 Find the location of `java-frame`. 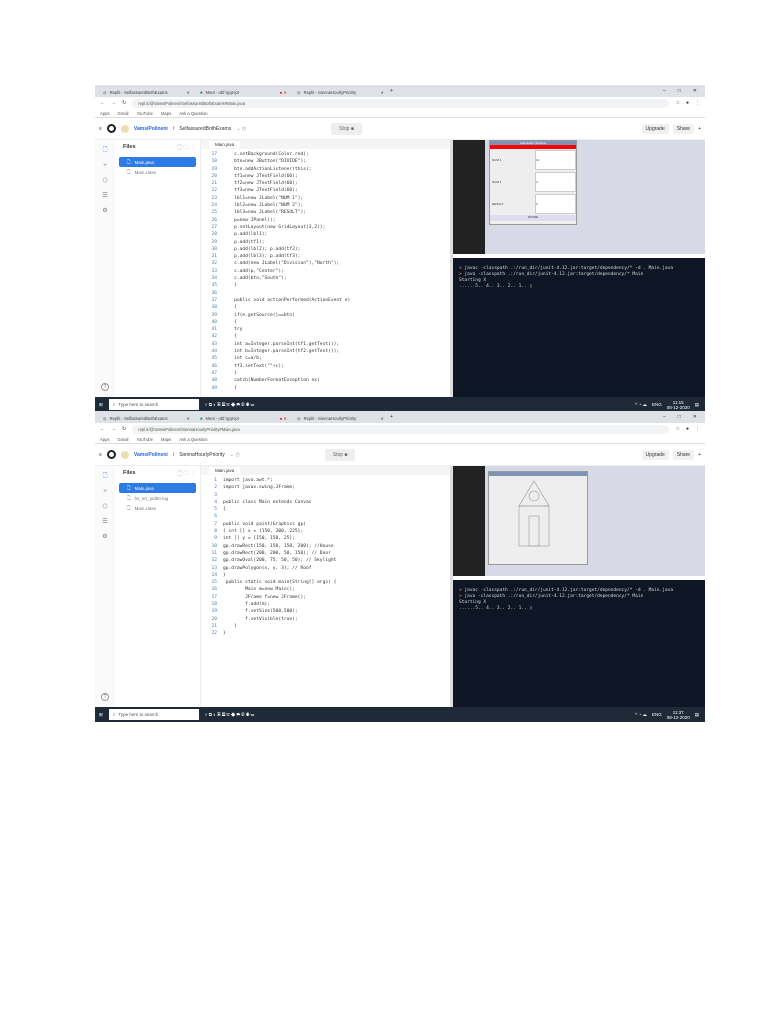

java-frame is located at coordinates (538, 518).